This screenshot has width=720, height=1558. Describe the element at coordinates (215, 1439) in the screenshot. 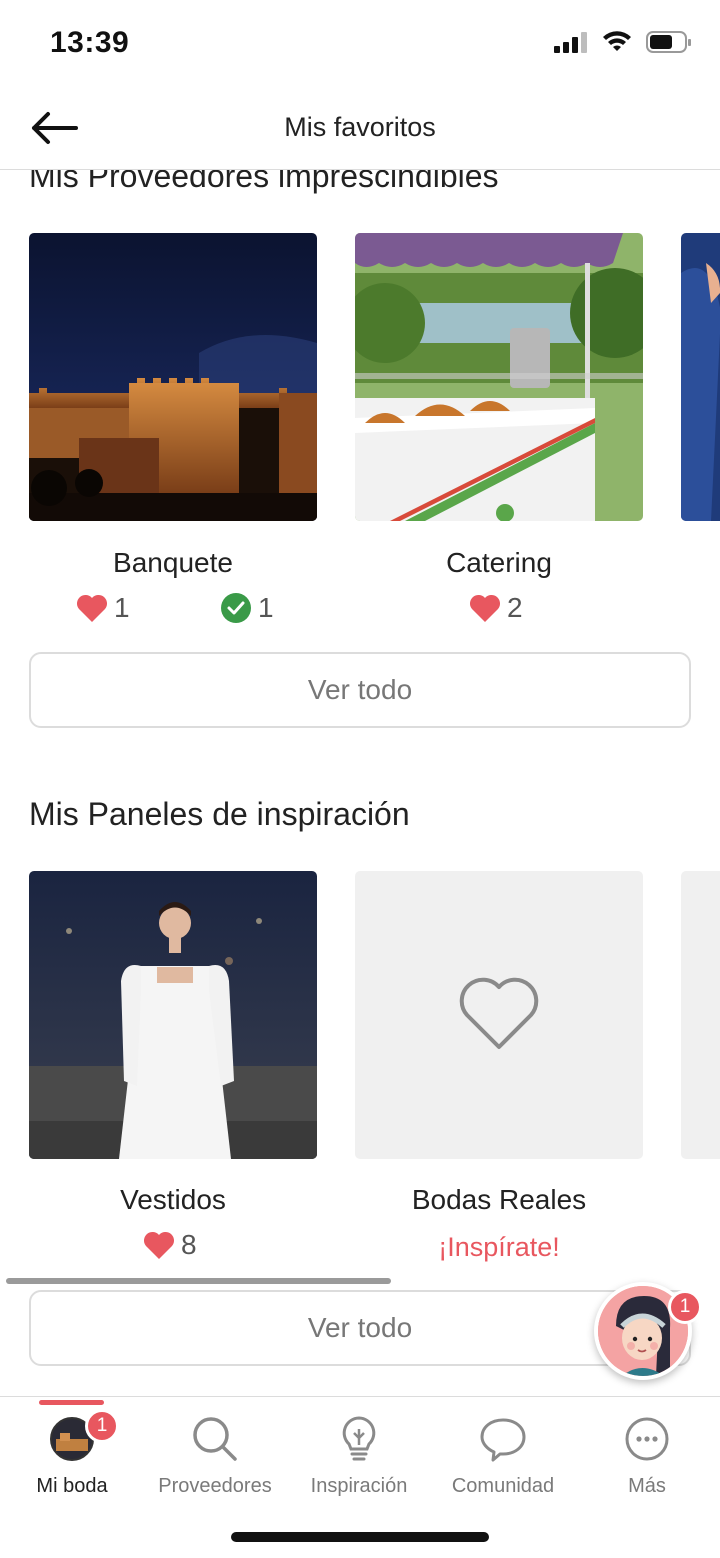

I see `search-icon` at that location.